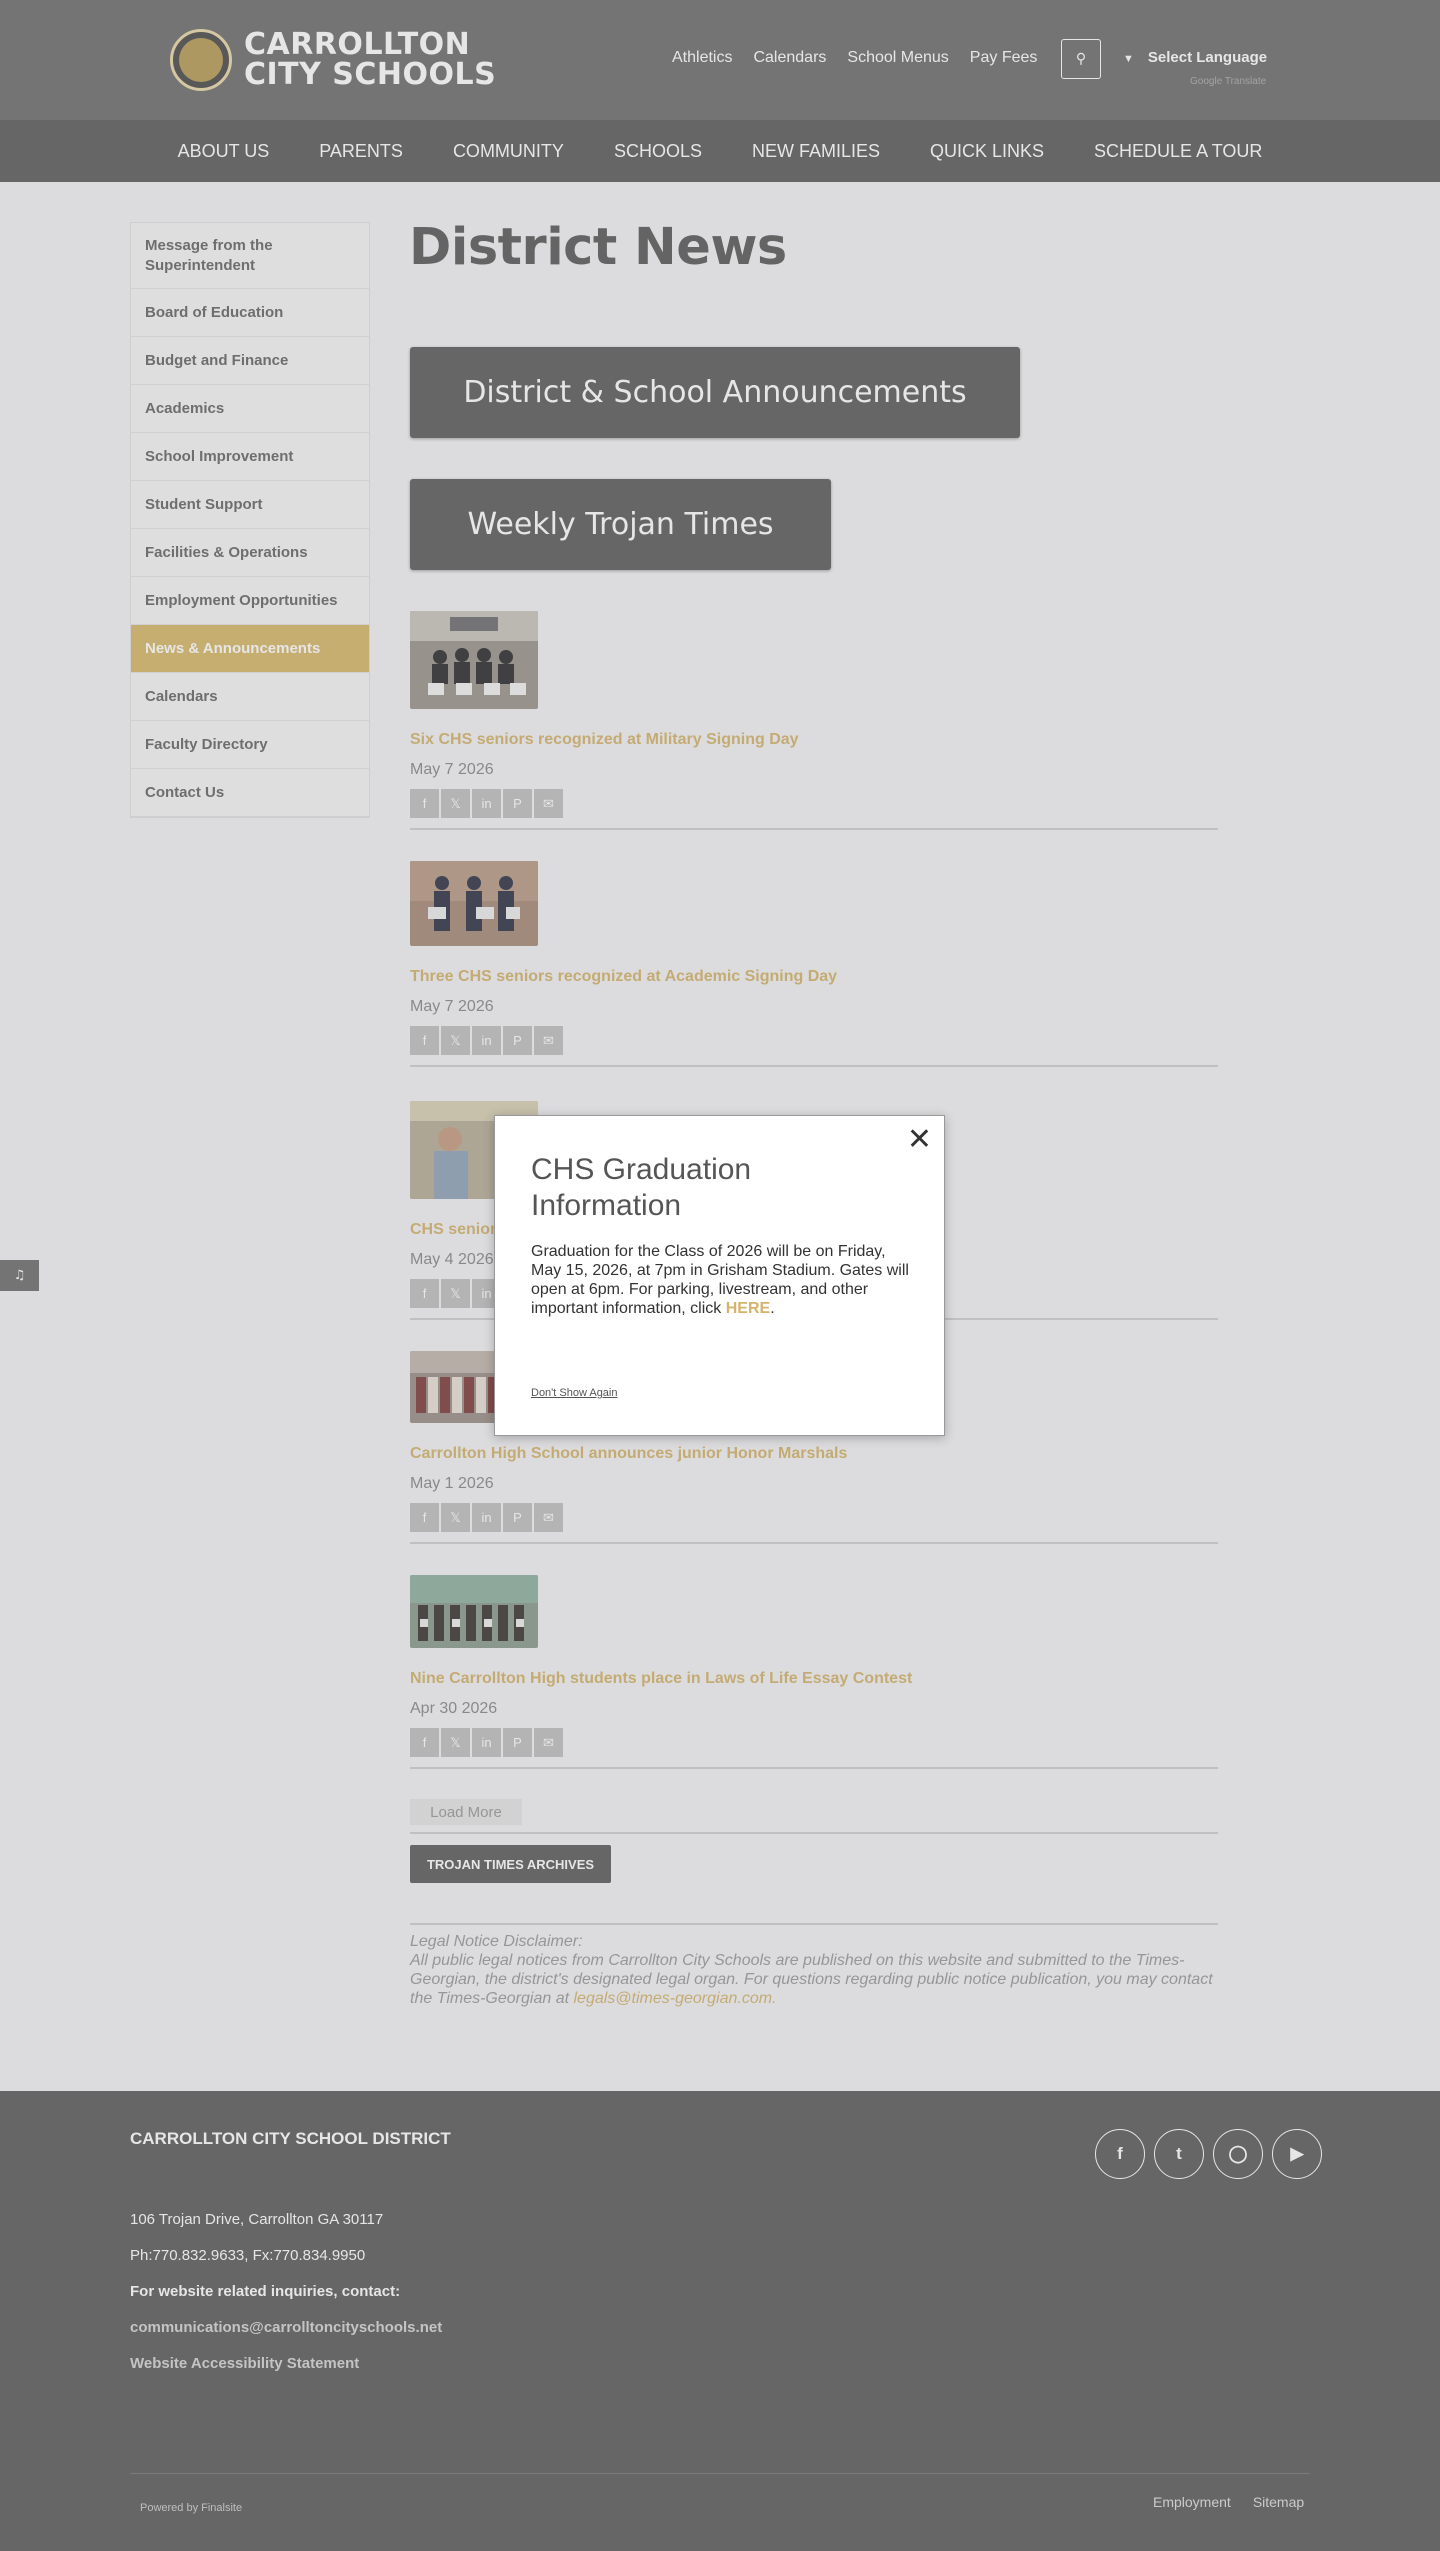 Image resolution: width=1440 pixels, height=2551 pixels. Describe the element at coordinates (641, 1187) in the screenshot. I see `modal-title: CHS Graduation Information` at that location.